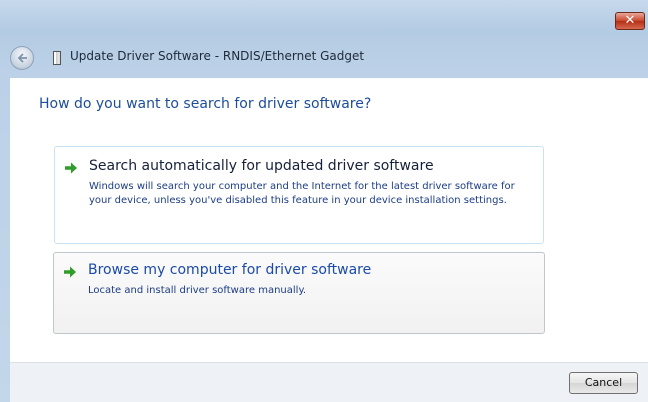 This screenshot has width=648, height=402. I want to click on cancel-button: Cancel, so click(603, 383).